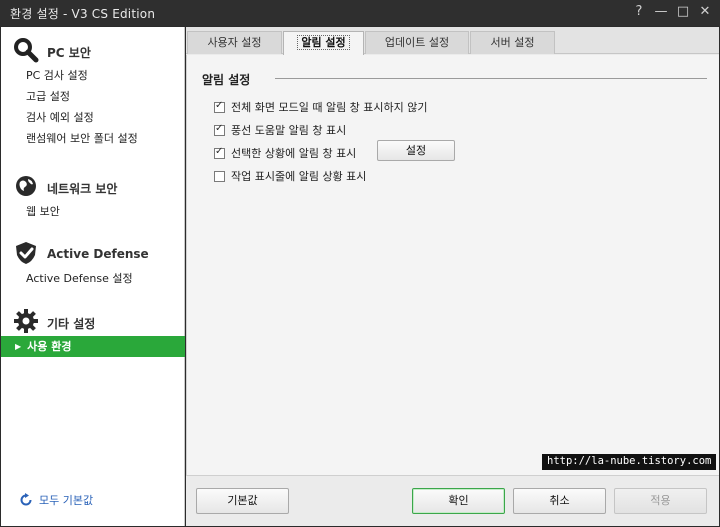  What do you see at coordinates (93, 50) in the screenshot?
I see `section-header: PC 보안` at bounding box center [93, 50].